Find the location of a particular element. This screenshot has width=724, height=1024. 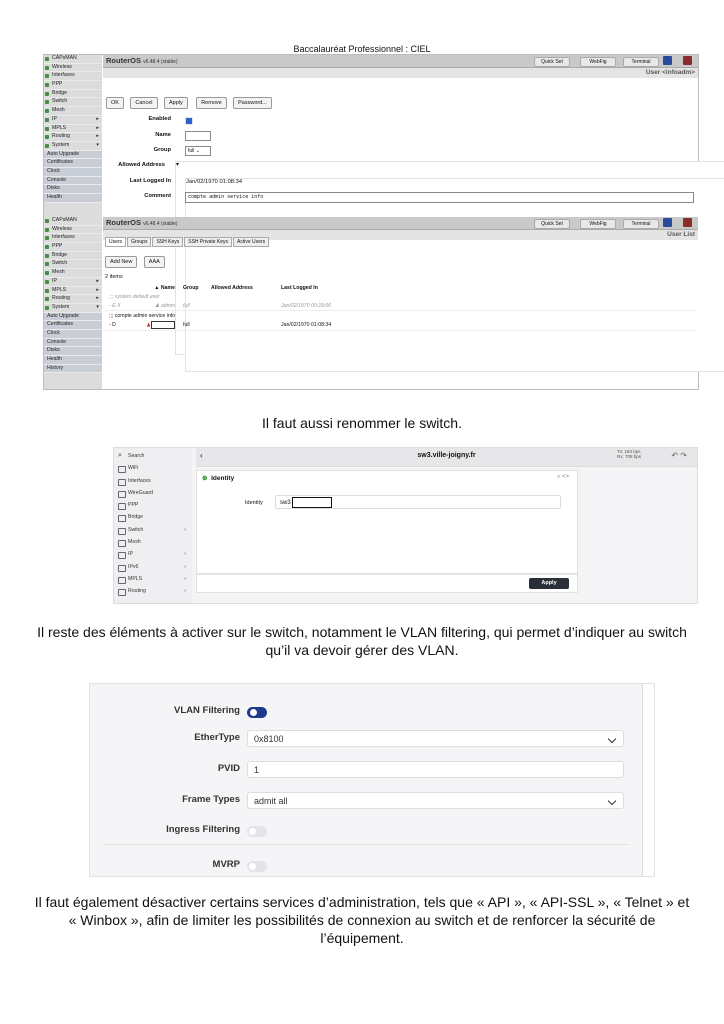

col-group: Group is located at coordinates (193, 287).